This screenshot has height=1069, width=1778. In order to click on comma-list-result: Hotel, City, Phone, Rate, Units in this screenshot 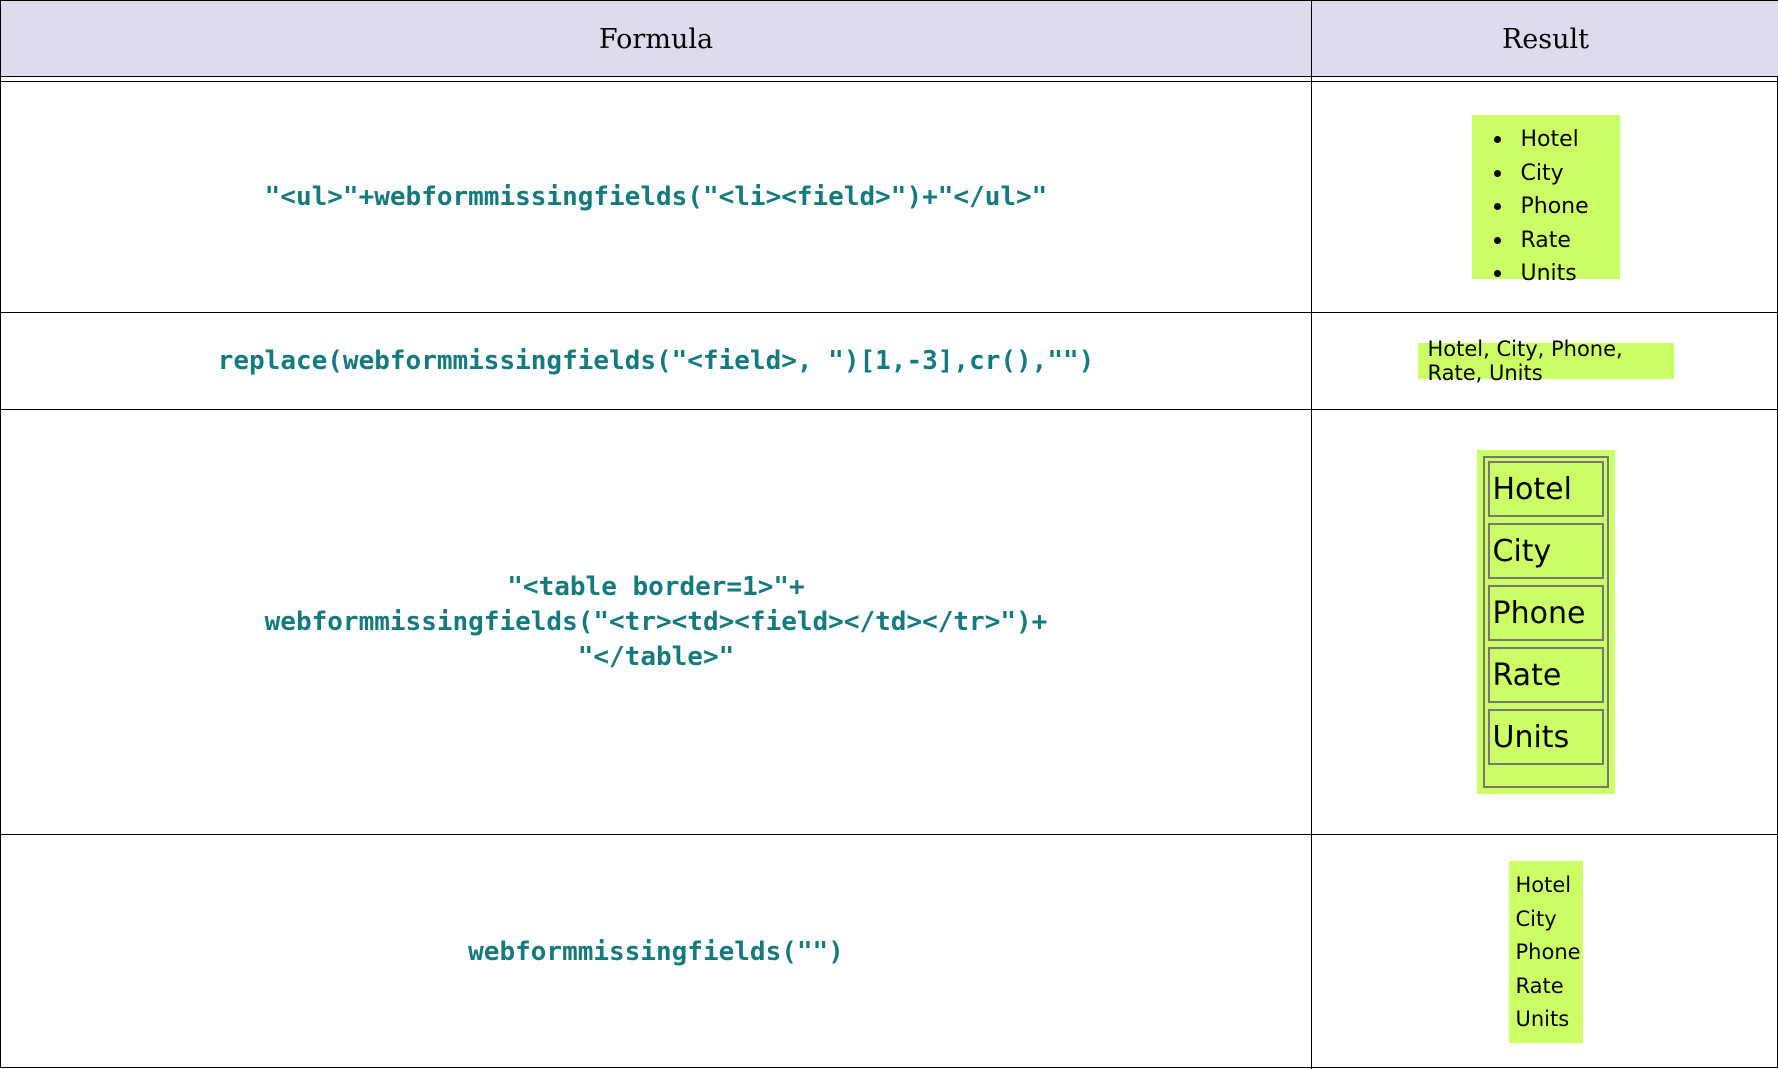, I will do `click(1545, 361)`.